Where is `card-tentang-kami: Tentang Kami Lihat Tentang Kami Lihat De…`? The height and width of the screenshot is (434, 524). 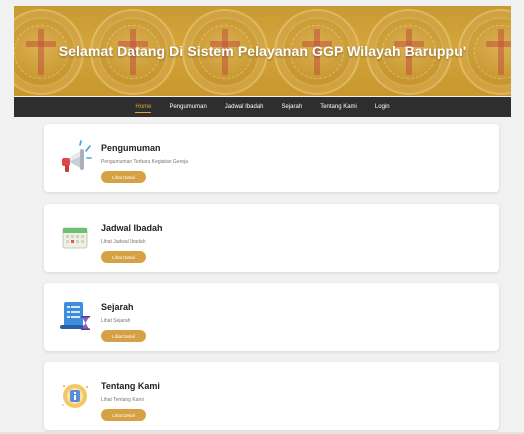
card-tentang-kami: Tentang Kami Lihat Tentang Kami Lihat De… is located at coordinates (271, 396).